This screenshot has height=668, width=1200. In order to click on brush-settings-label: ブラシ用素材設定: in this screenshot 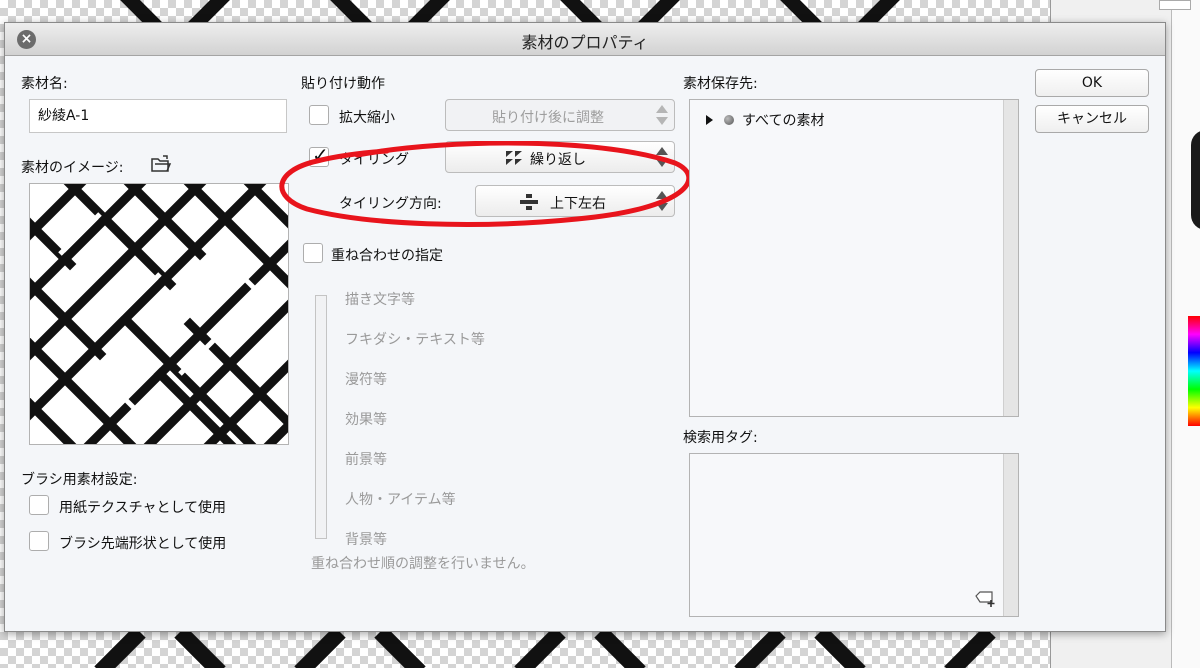, I will do `click(79, 480)`.